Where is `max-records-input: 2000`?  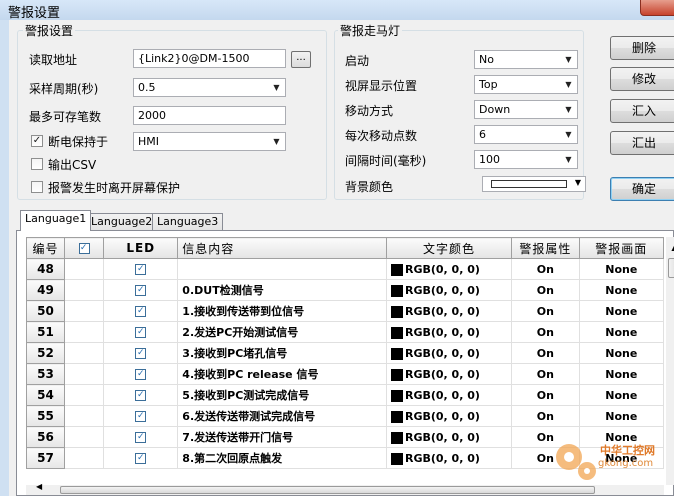 max-records-input: 2000 is located at coordinates (209, 115).